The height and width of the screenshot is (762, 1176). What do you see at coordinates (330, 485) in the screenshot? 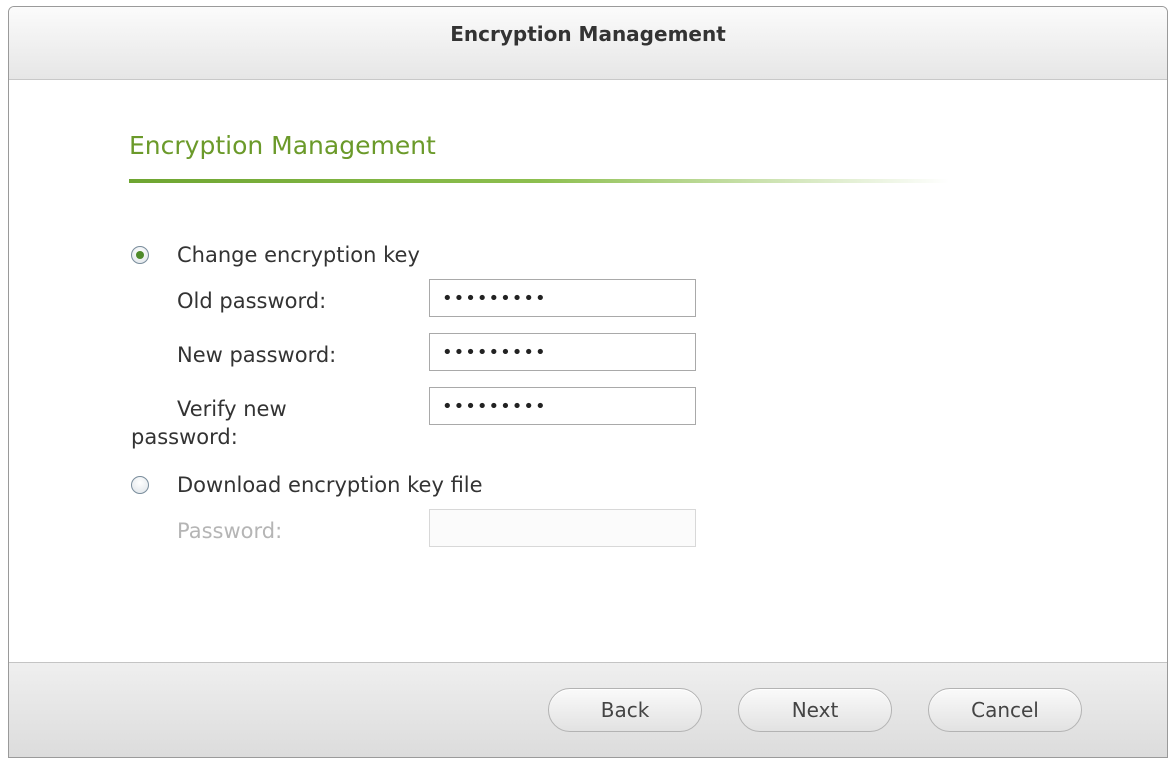
I see `download-encryption-key-label: Download encryption key file` at bounding box center [330, 485].